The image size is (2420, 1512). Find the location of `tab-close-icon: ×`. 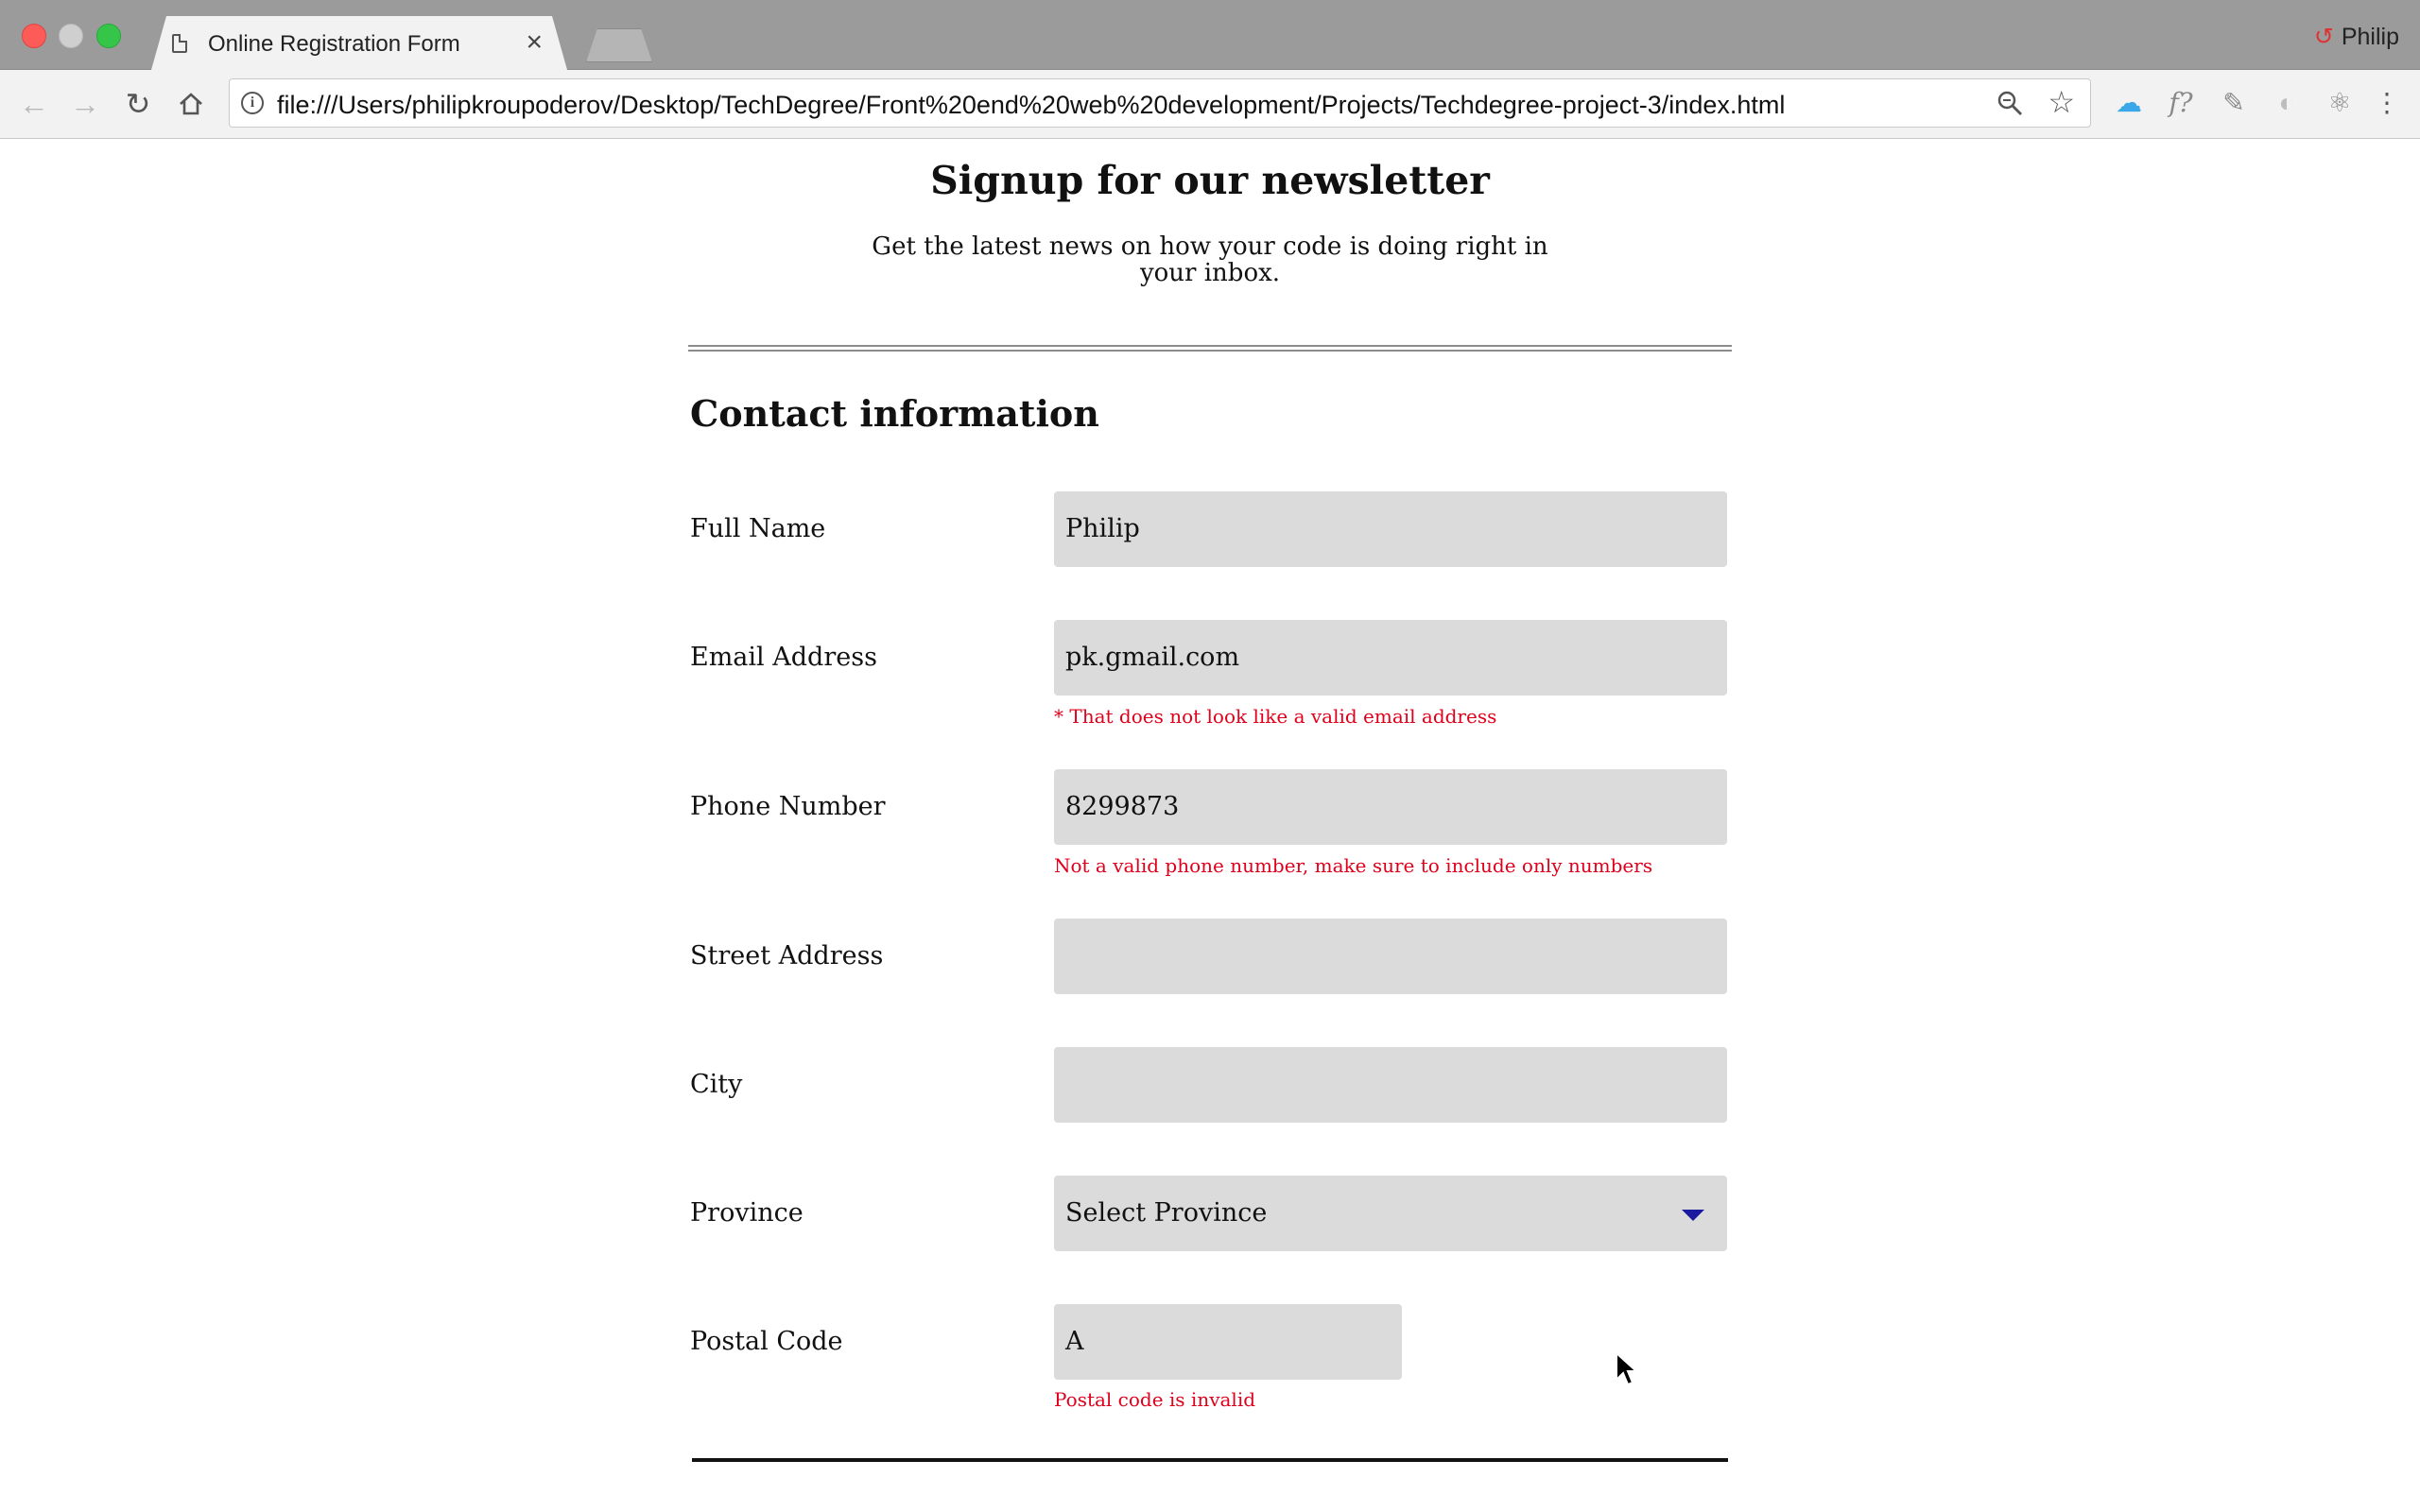

tab-close-icon: × is located at coordinates (534, 42).